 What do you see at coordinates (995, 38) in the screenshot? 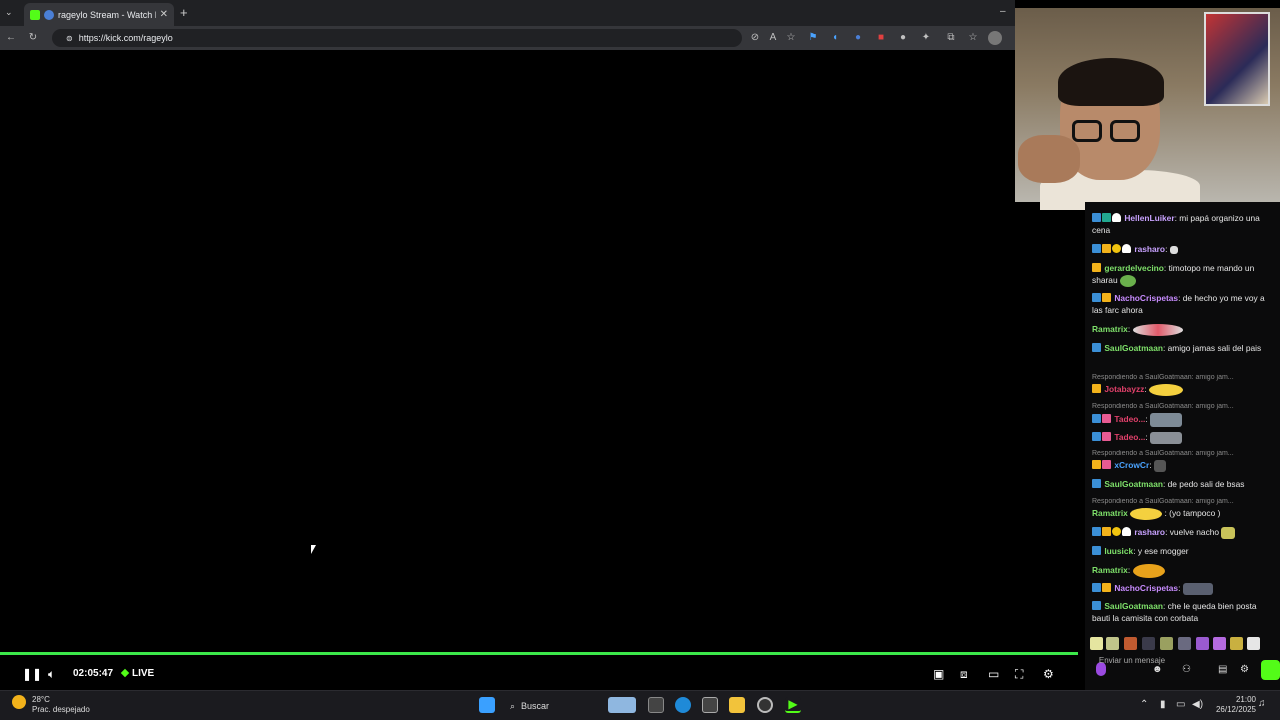
I see `profile-avatar-icon` at bounding box center [995, 38].